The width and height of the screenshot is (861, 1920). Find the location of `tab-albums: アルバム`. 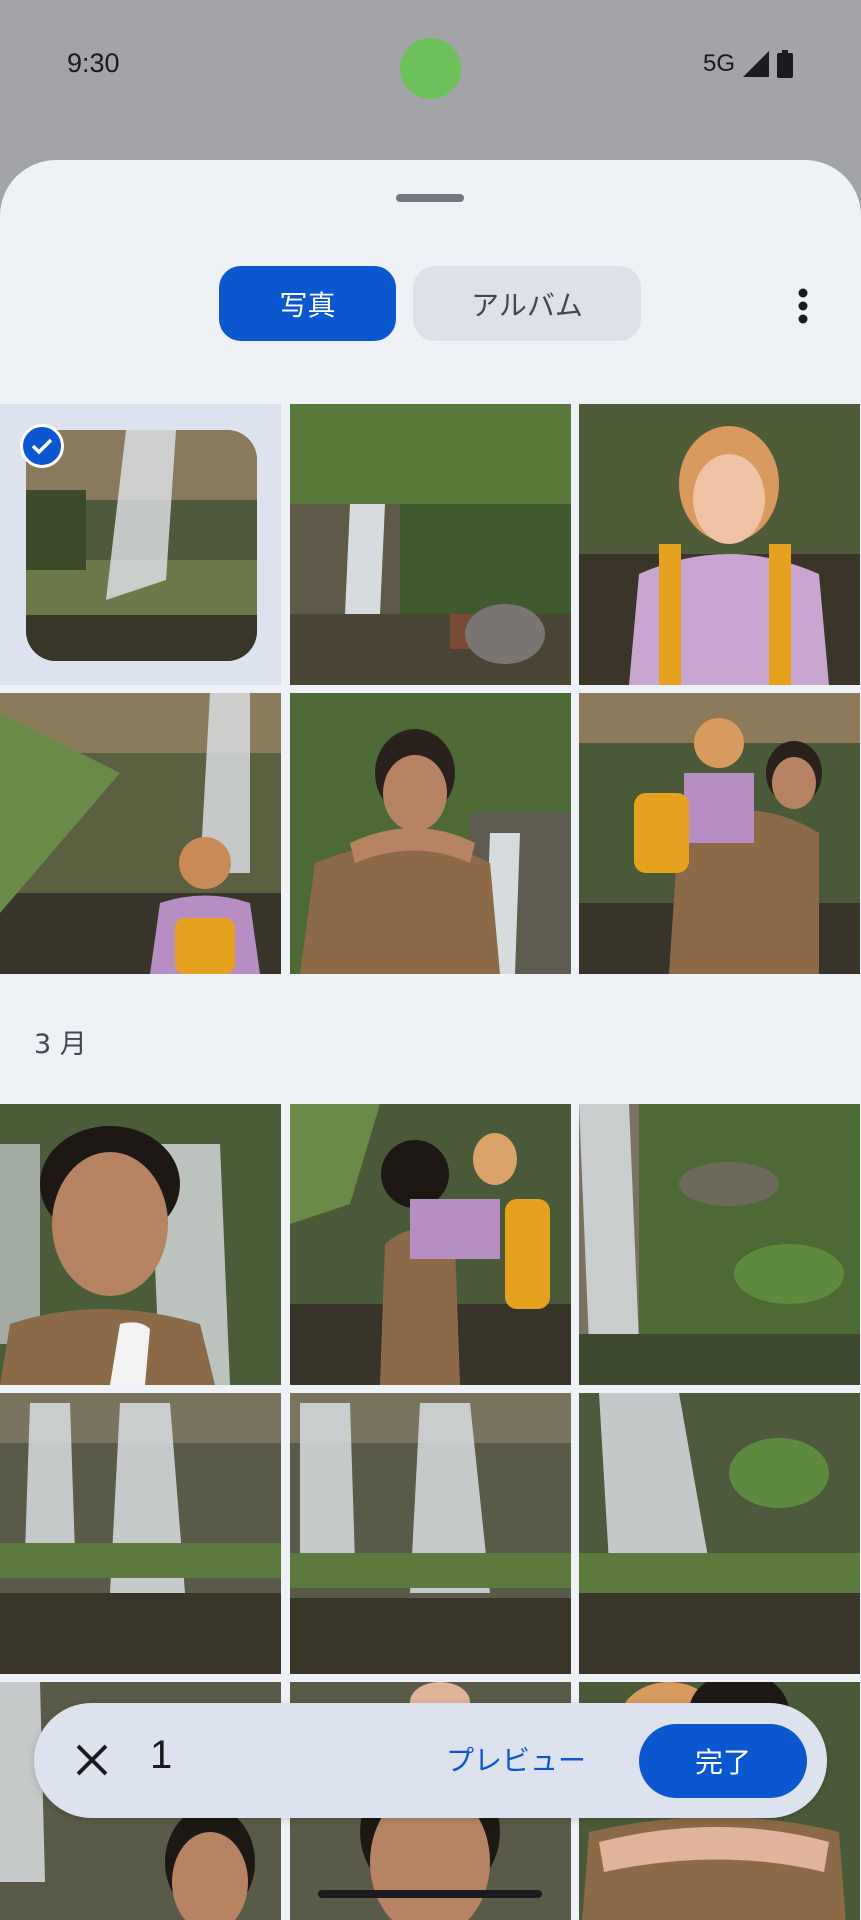

tab-albums: アルバム is located at coordinates (527, 303).